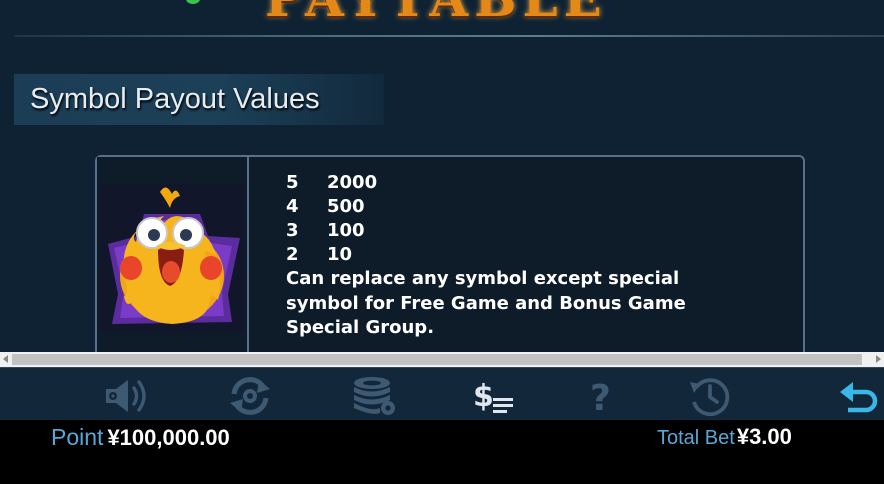  What do you see at coordinates (511, 231) in the screenshot?
I see `payout-row: 3 100` at bounding box center [511, 231].